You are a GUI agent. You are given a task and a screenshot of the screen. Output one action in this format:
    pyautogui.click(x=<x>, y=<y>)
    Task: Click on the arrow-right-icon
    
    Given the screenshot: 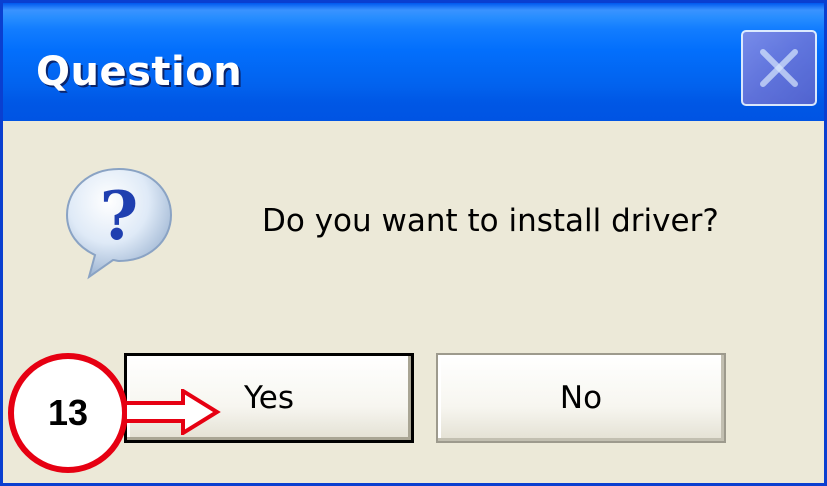 What is the action you would take?
    pyautogui.click(x=172, y=412)
    